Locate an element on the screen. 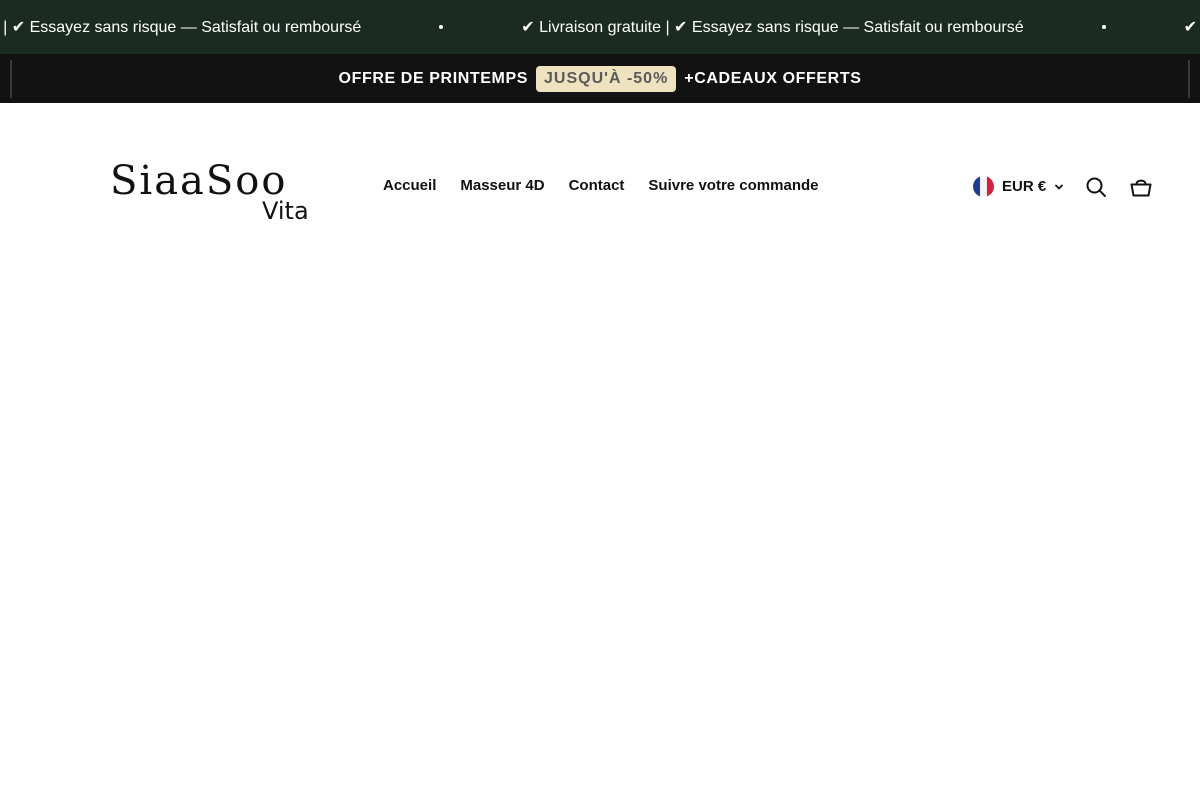 Image resolution: width=1200 pixels, height=800 pixels. currency-selector: EUR € is located at coordinates (1018, 186).